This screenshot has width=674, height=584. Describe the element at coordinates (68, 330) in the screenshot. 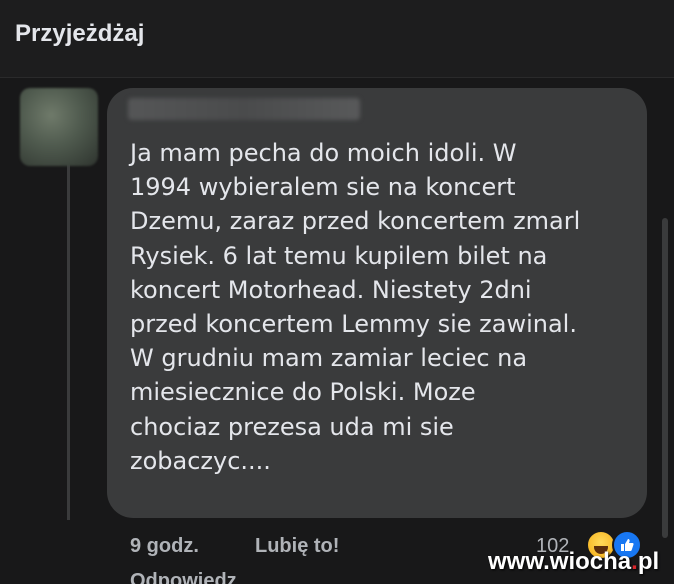

I see `thread-line` at that location.